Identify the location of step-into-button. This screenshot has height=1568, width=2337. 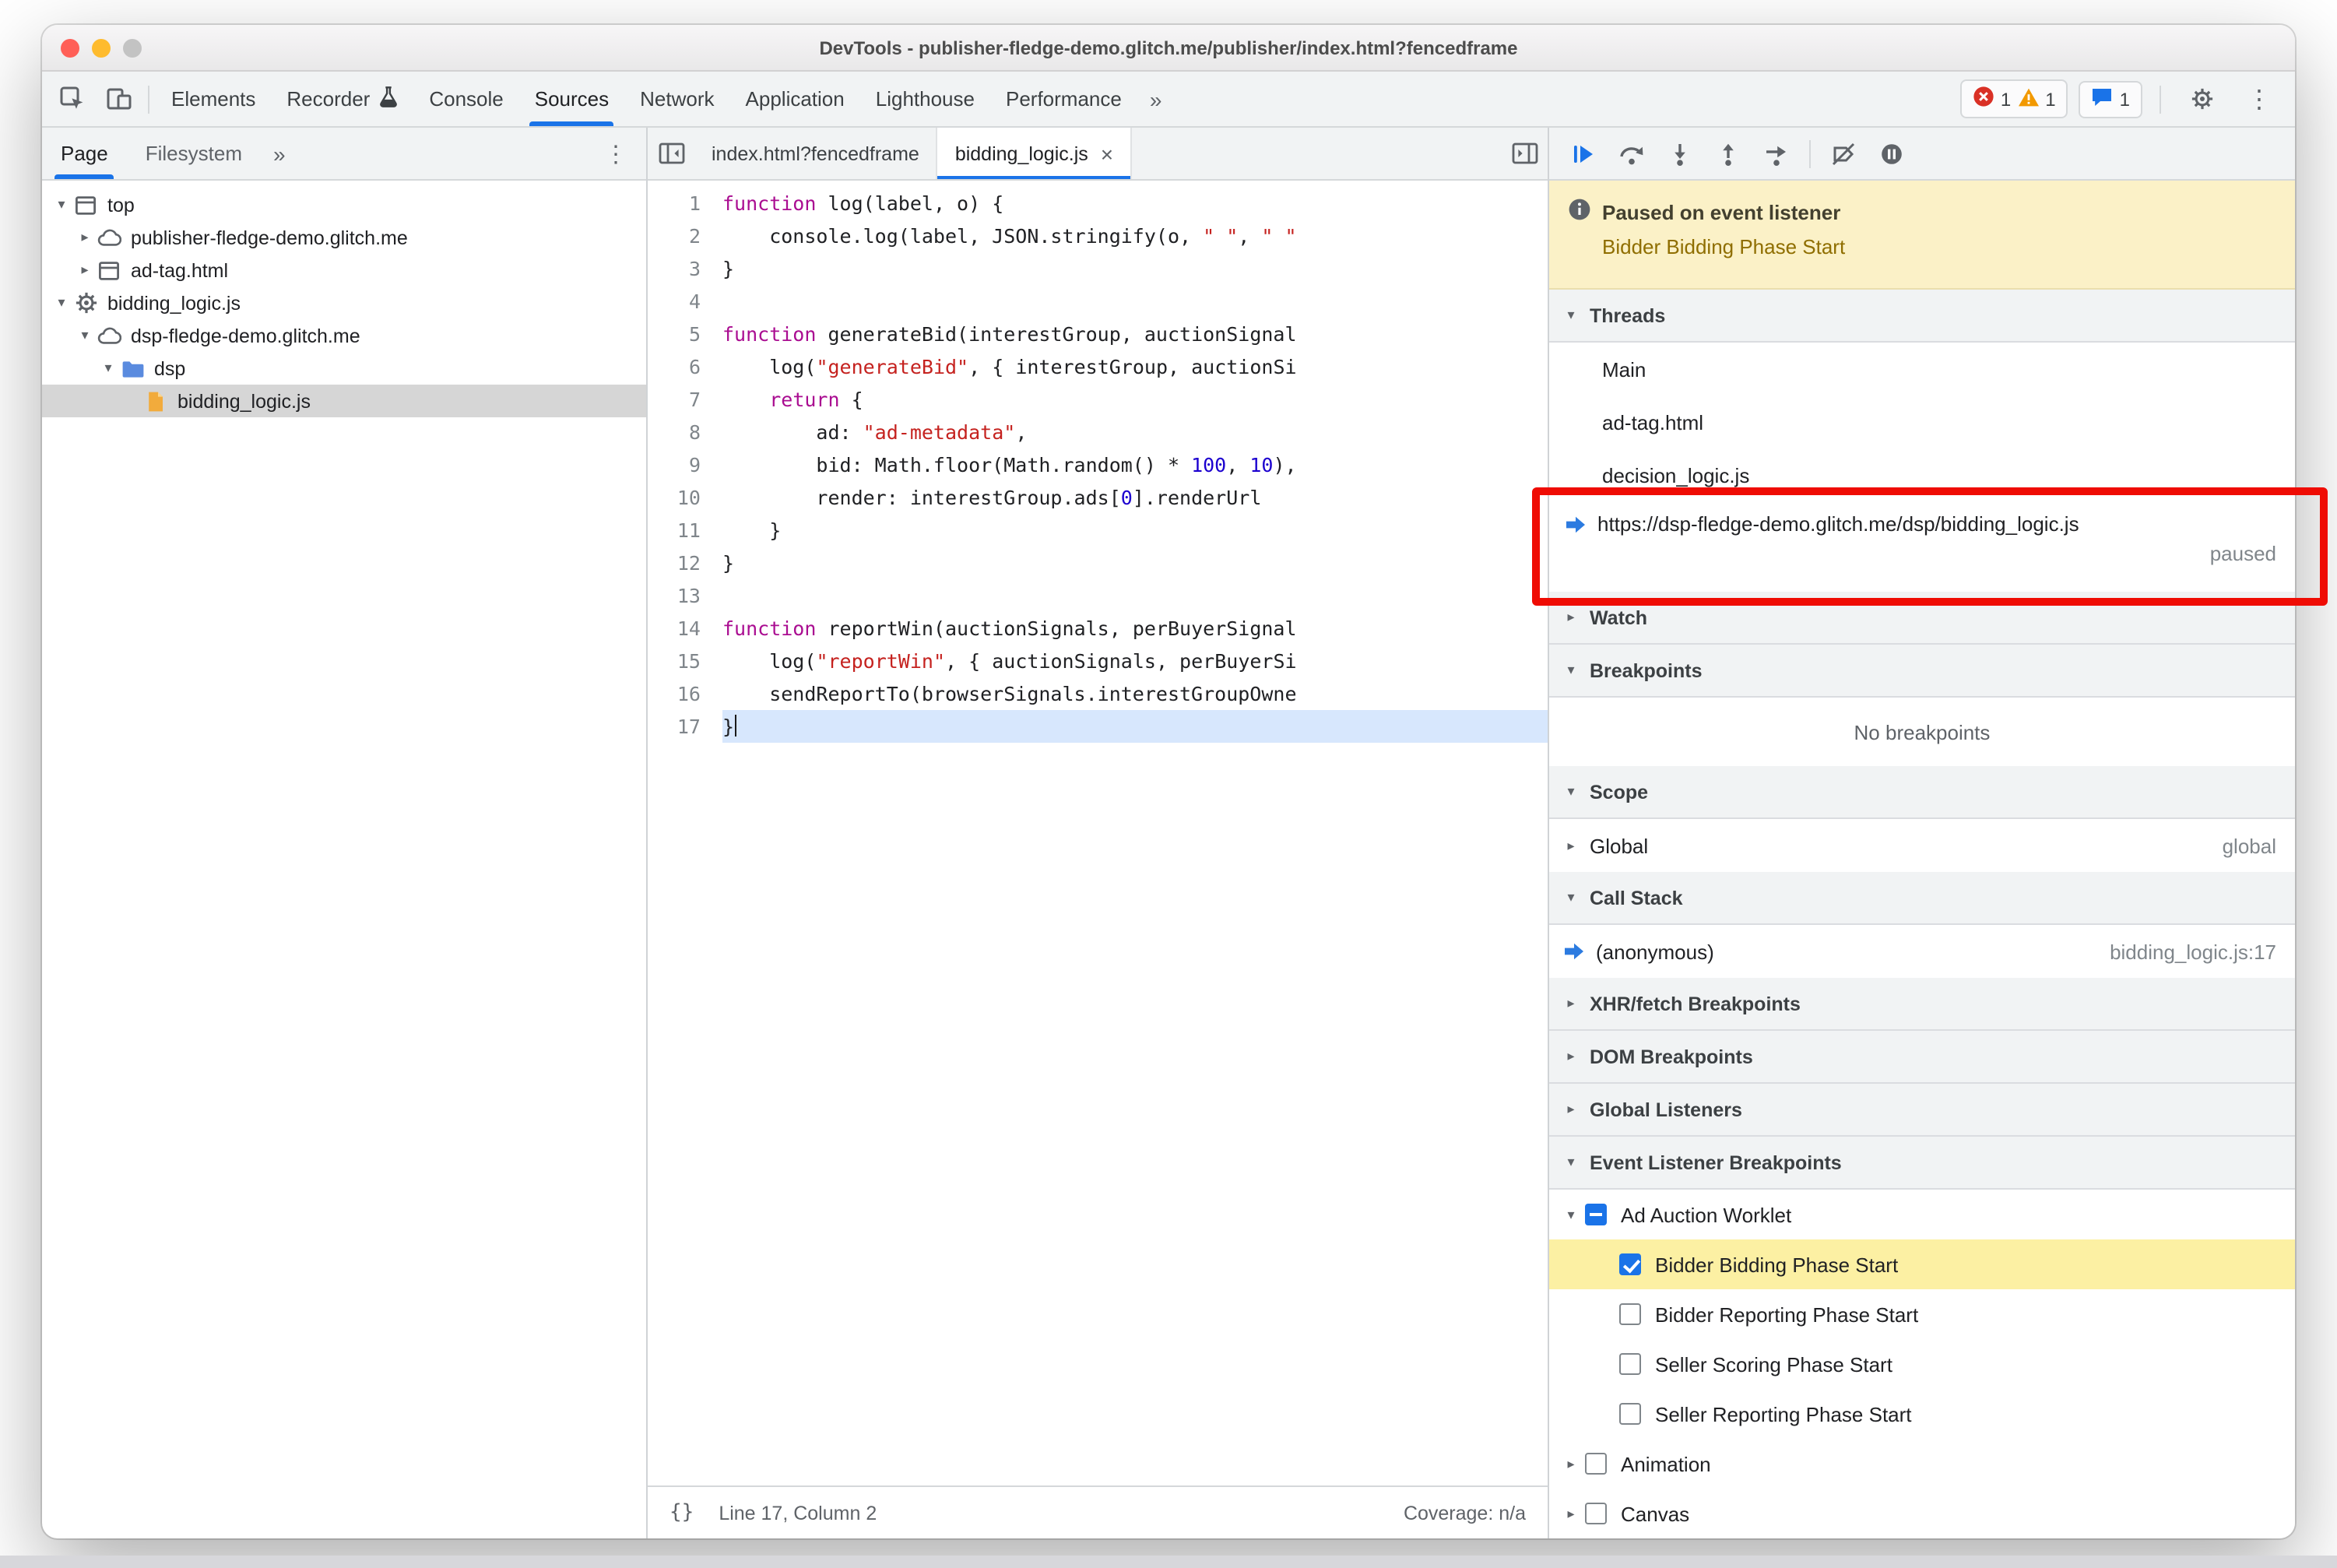
(1680, 153).